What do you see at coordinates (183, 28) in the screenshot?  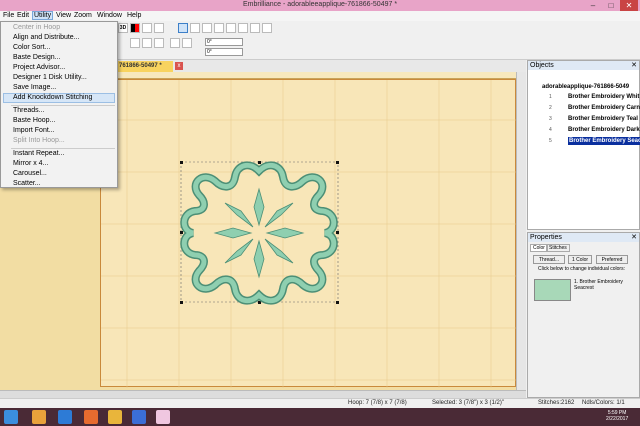 I see `select-icon` at bounding box center [183, 28].